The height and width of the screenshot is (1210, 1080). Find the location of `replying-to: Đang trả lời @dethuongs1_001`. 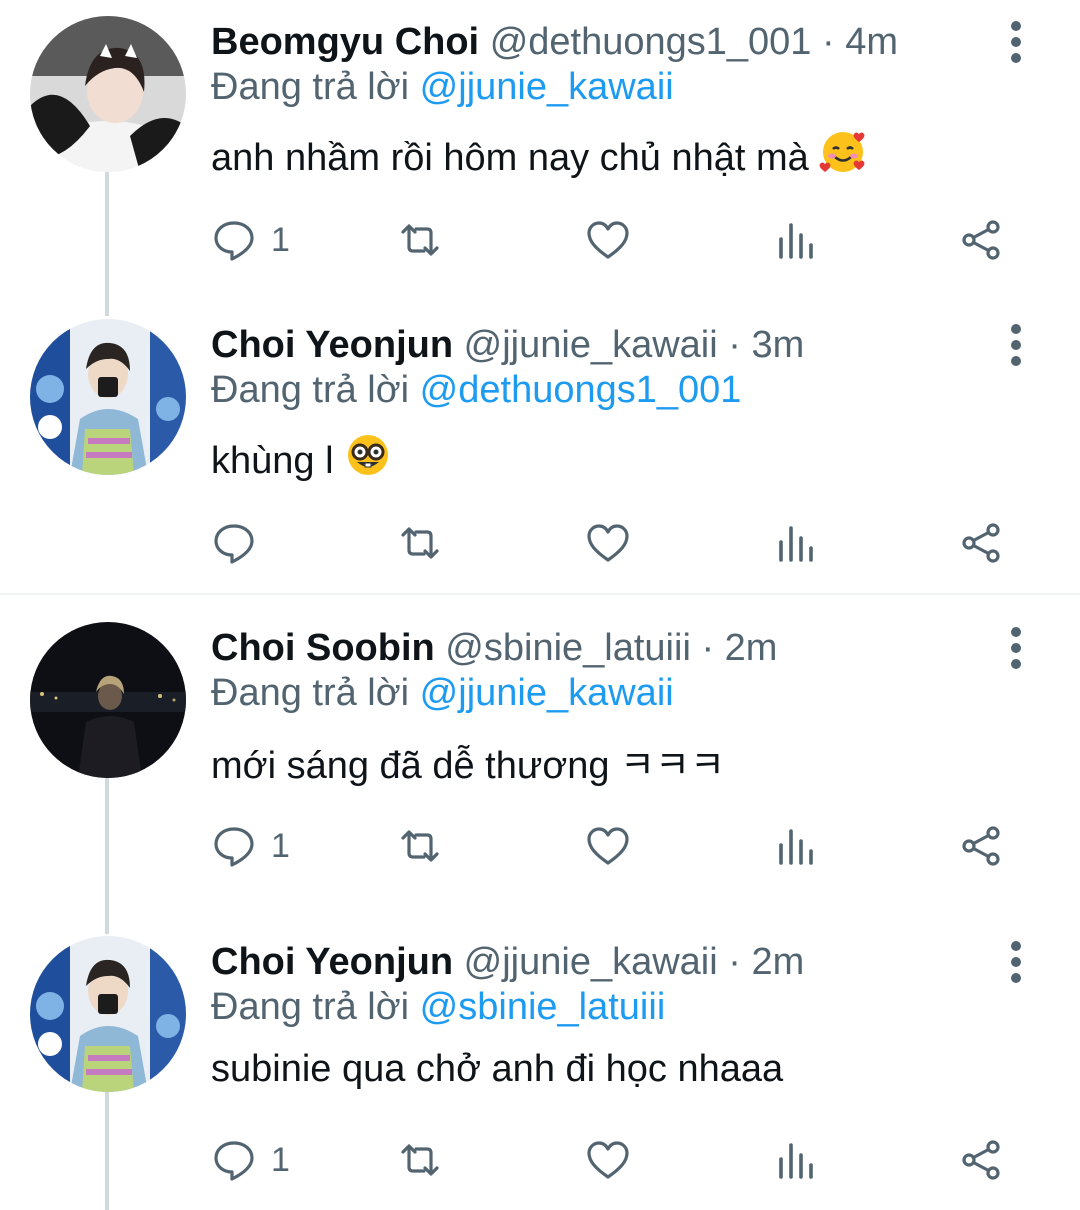

replying-to: Đang trả lời @dethuongs1_001 is located at coordinates (476, 390).